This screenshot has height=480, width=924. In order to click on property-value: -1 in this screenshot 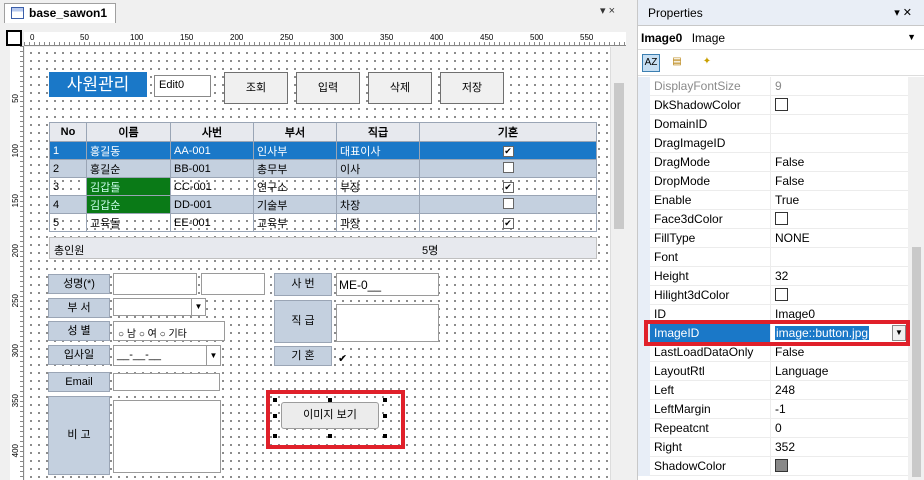, I will do `click(839, 409)`.